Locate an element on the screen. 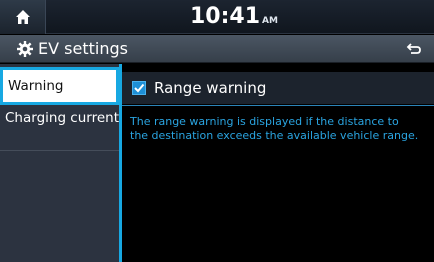  checkmark-icon is located at coordinates (139, 88).